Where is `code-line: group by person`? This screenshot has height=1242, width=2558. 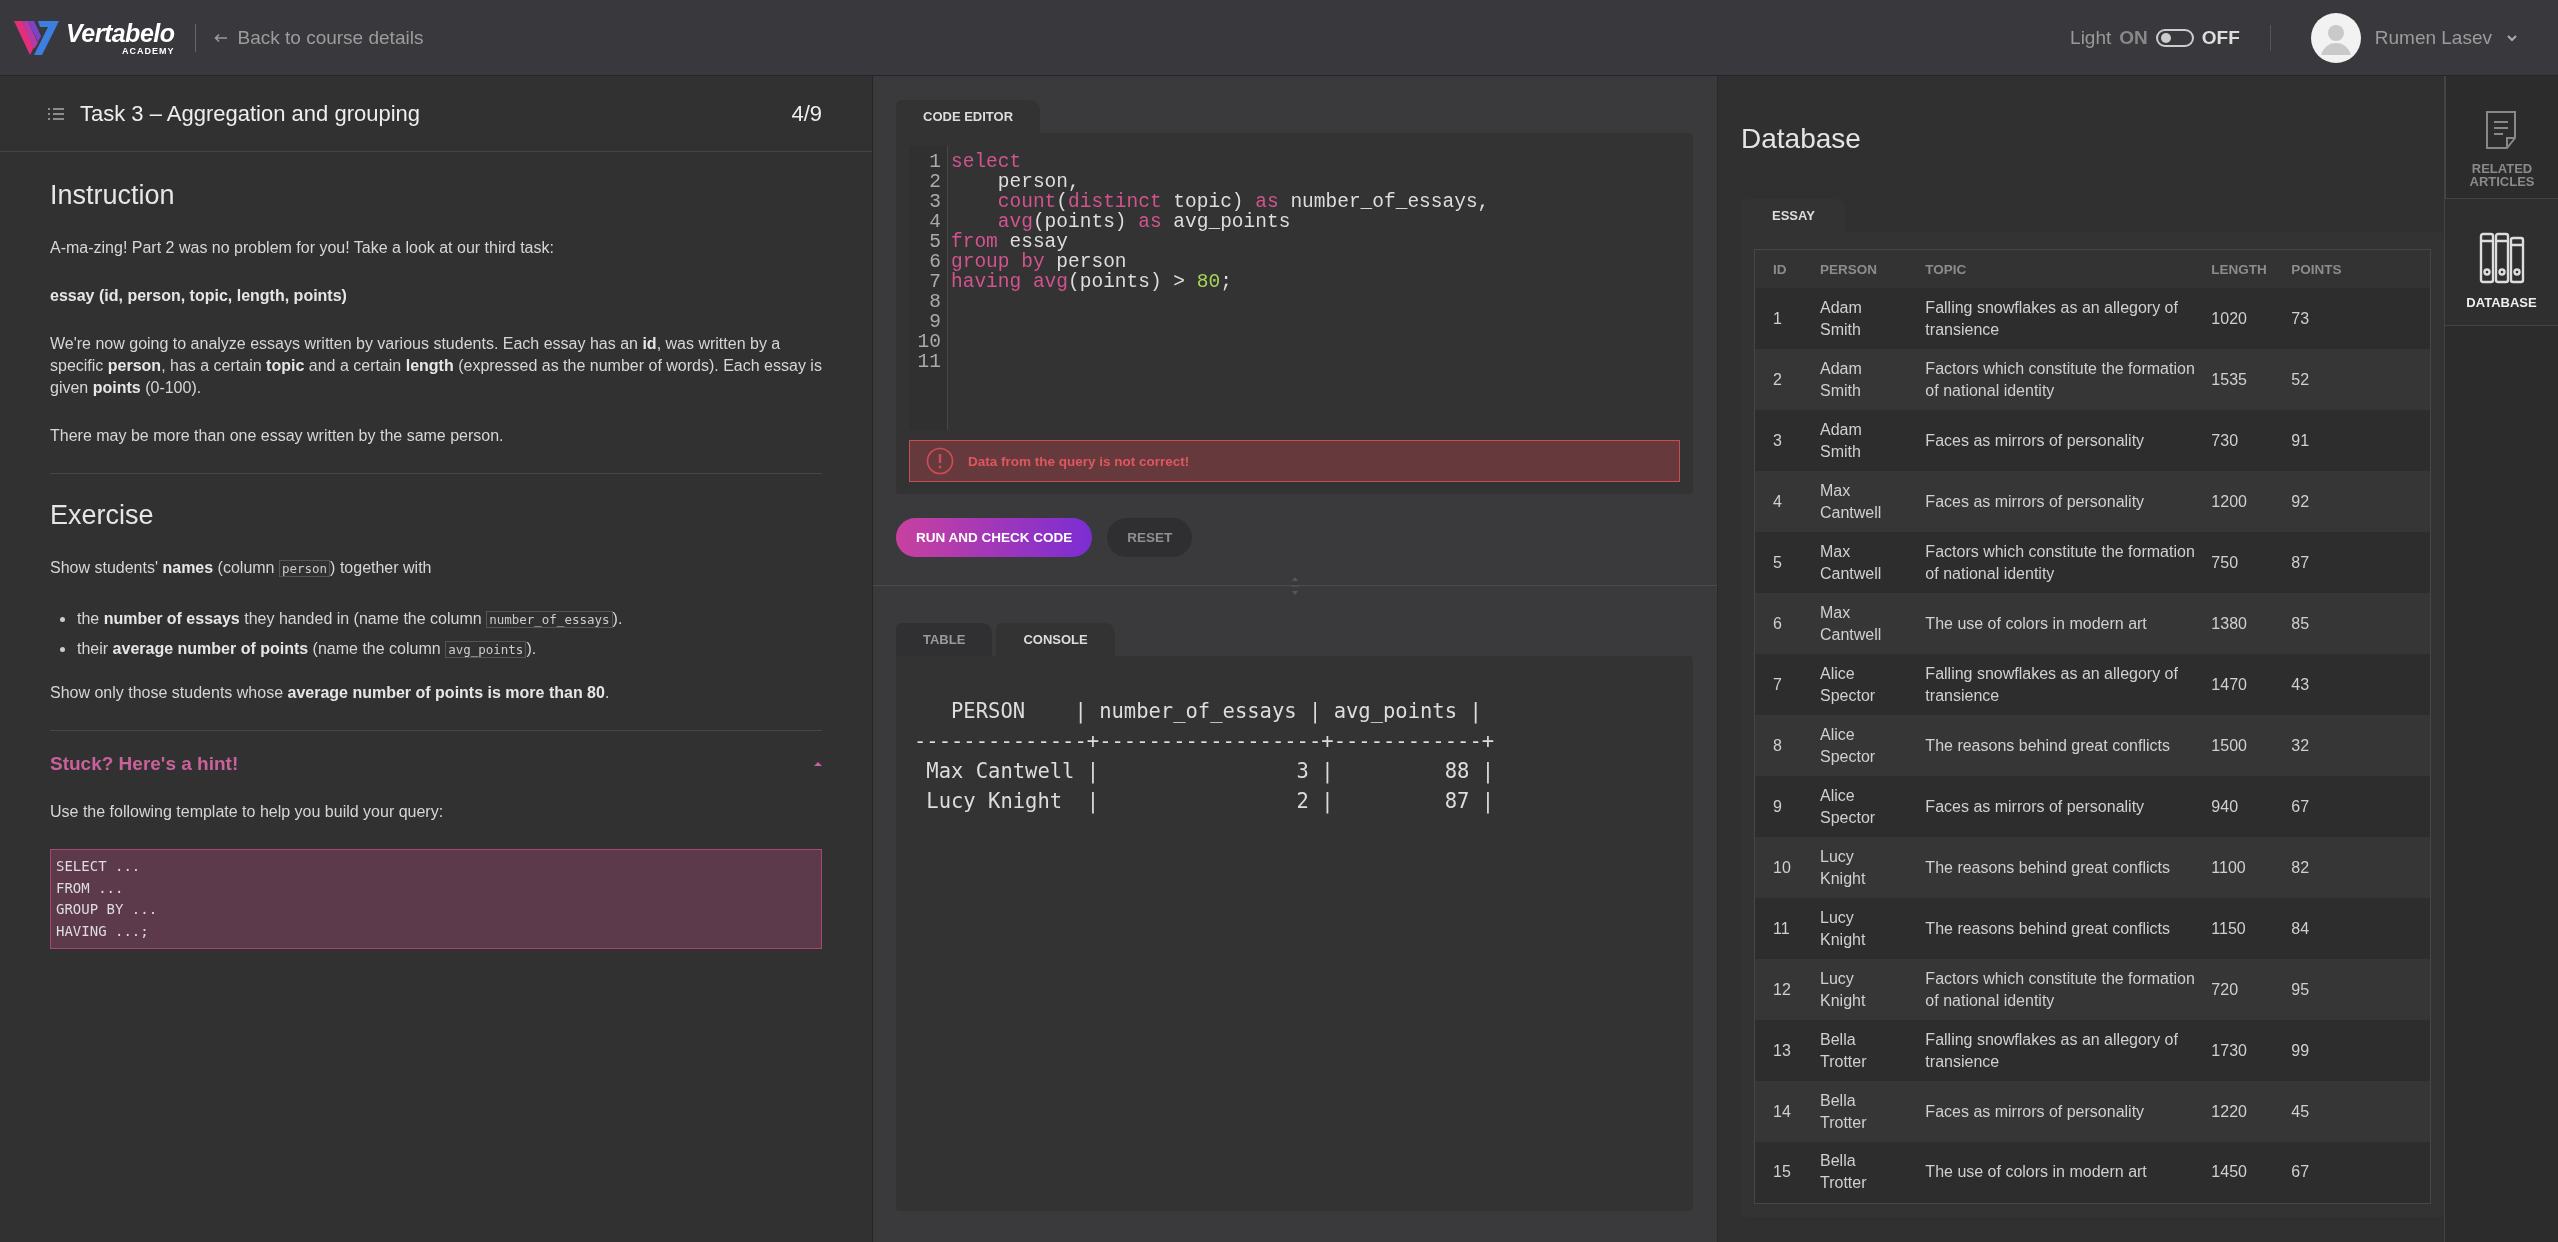 code-line: group by person is located at coordinates (1039, 262).